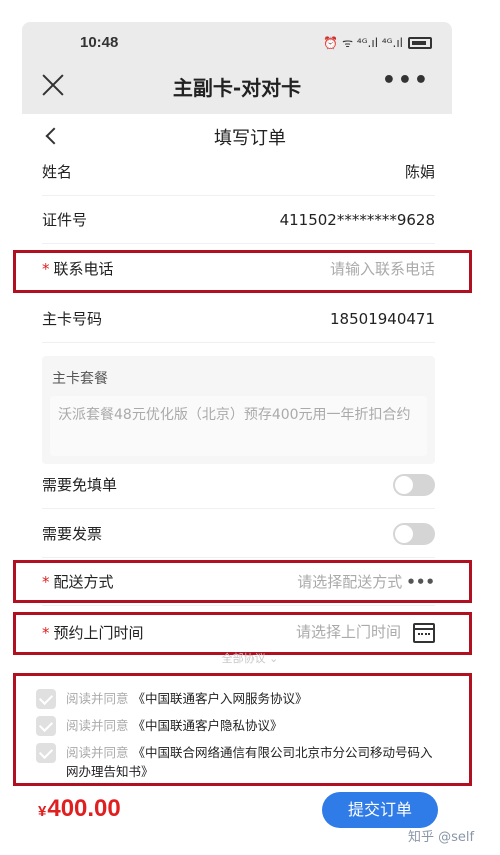  What do you see at coordinates (242, 581) in the screenshot?
I see `highlight-box-delivery` at bounding box center [242, 581].